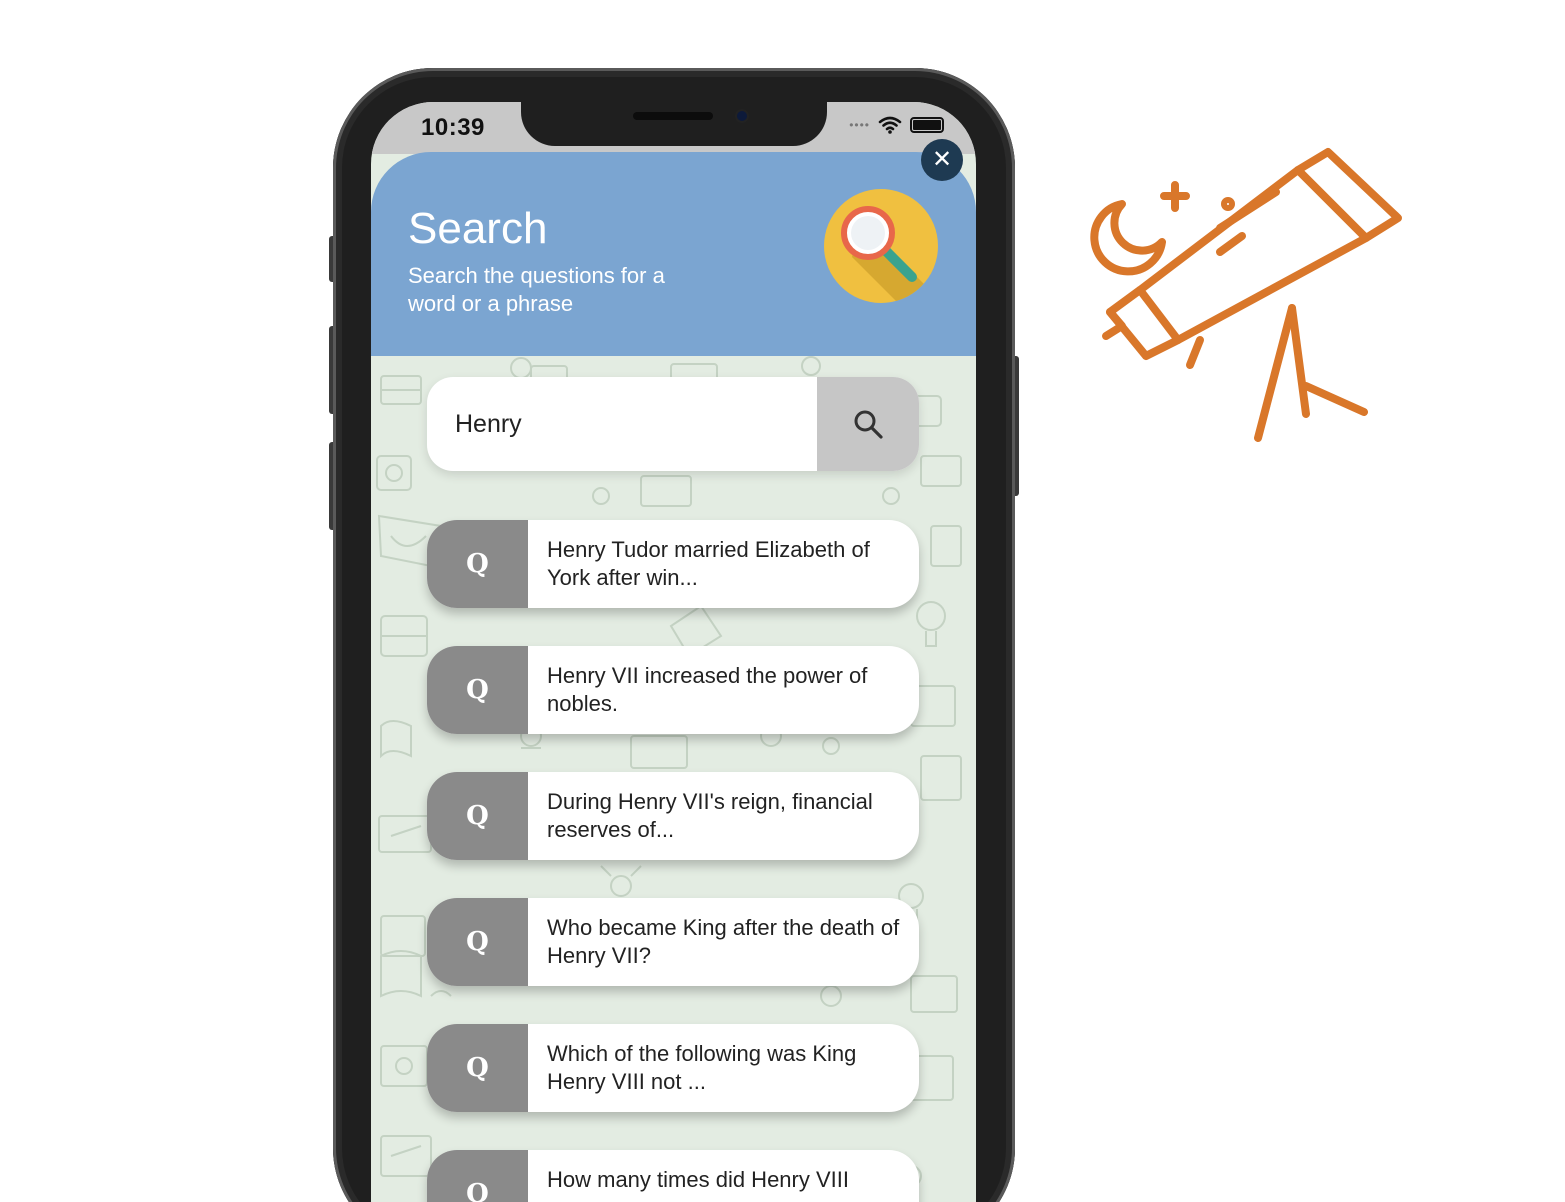  What do you see at coordinates (1246, 295) in the screenshot?
I see `telescope-icon` at bounding box center [1246, 295].